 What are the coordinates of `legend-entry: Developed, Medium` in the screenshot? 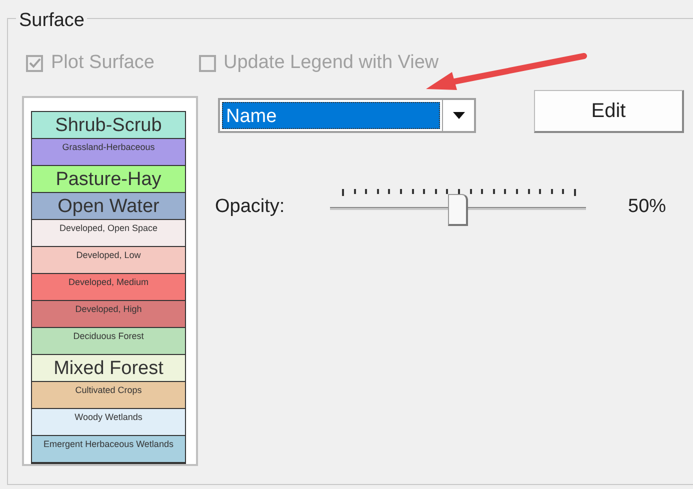 It's located at (108, 287).